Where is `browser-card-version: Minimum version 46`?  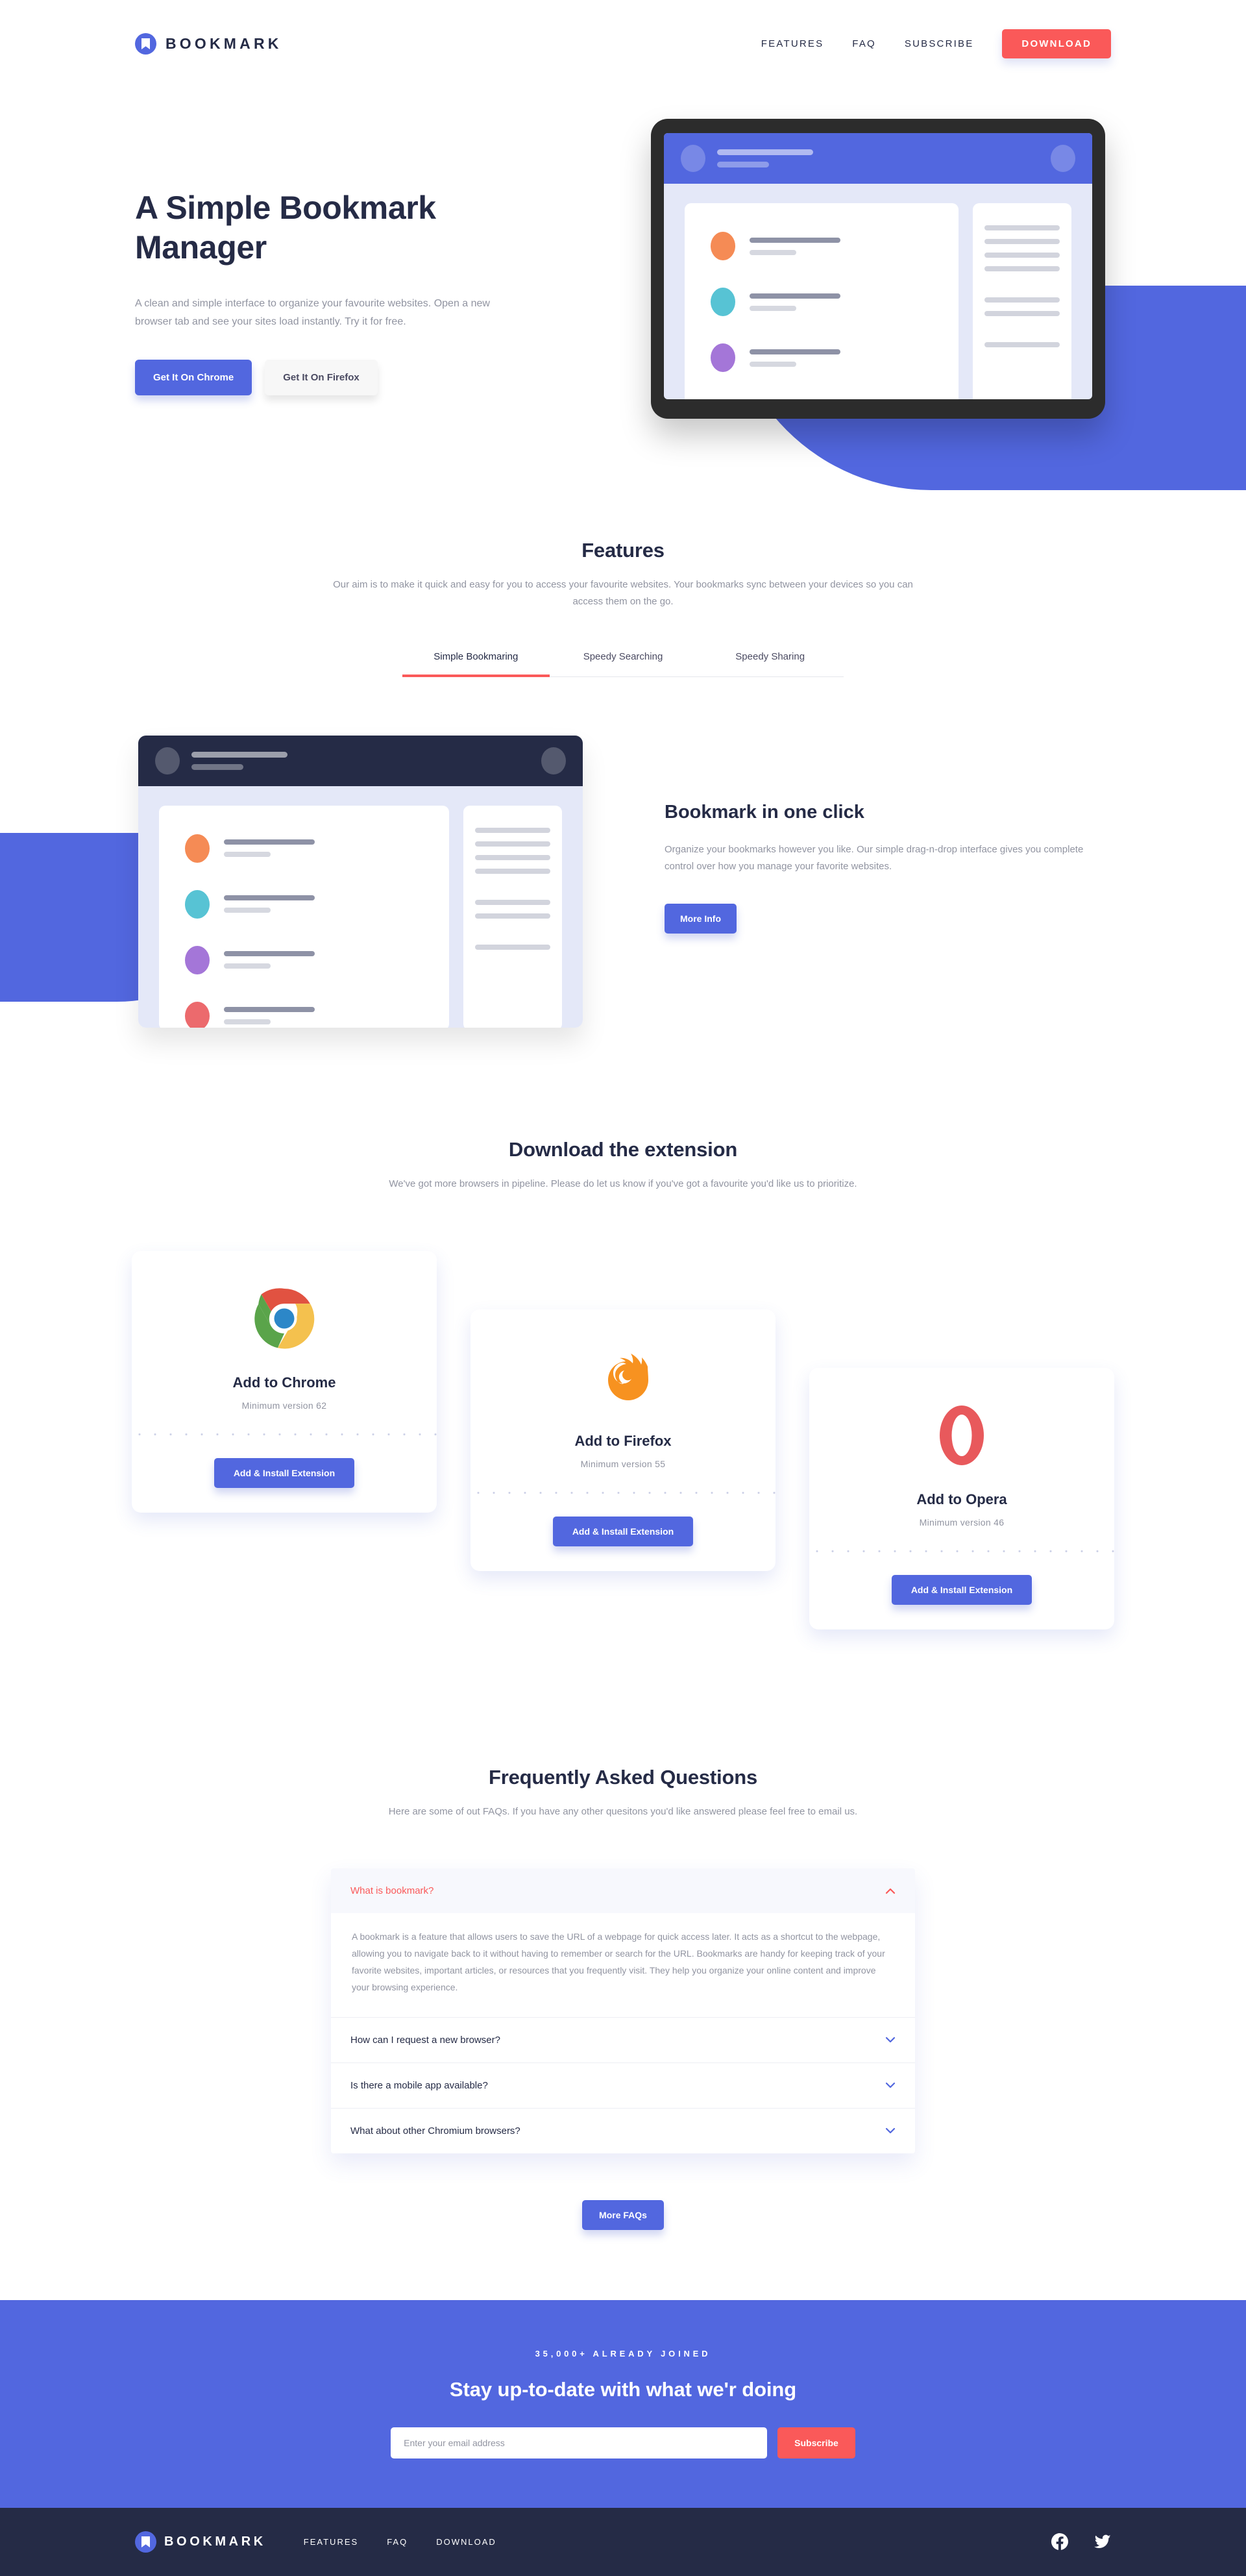 browser-card-version: Minimum version 46 is located at coordinates (962, 1522).